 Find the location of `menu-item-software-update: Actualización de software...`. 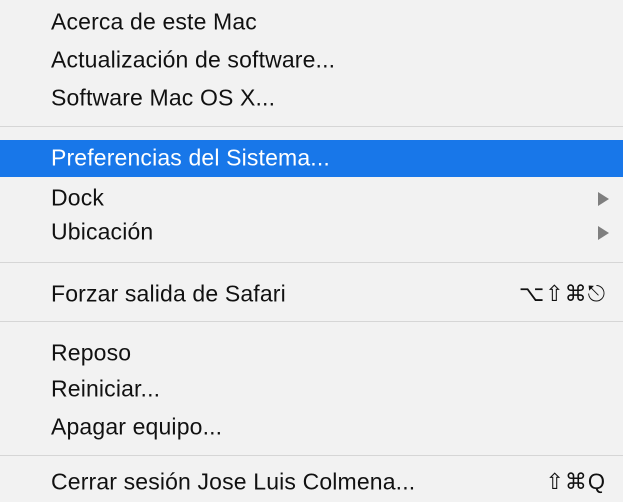

menu-item-software-update: Actualización de software... is located at coordinates (311, 60).